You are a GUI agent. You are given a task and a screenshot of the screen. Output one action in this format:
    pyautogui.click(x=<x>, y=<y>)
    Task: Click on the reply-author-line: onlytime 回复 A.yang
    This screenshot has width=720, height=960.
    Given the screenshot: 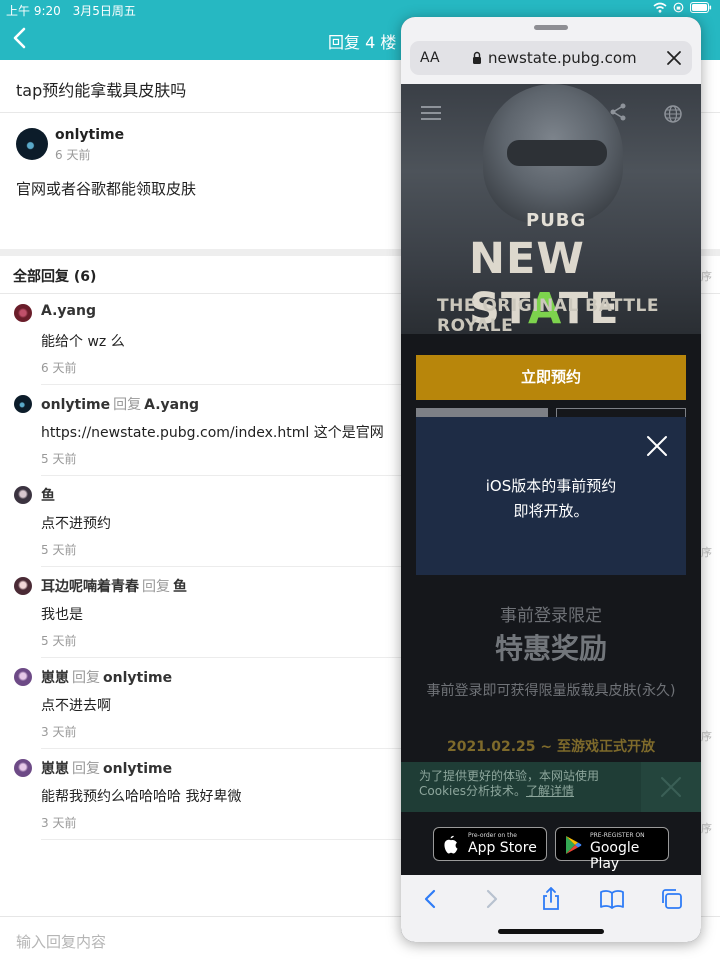 What is the action you would take?
    pyautogui.click(x=120, y=404)
    